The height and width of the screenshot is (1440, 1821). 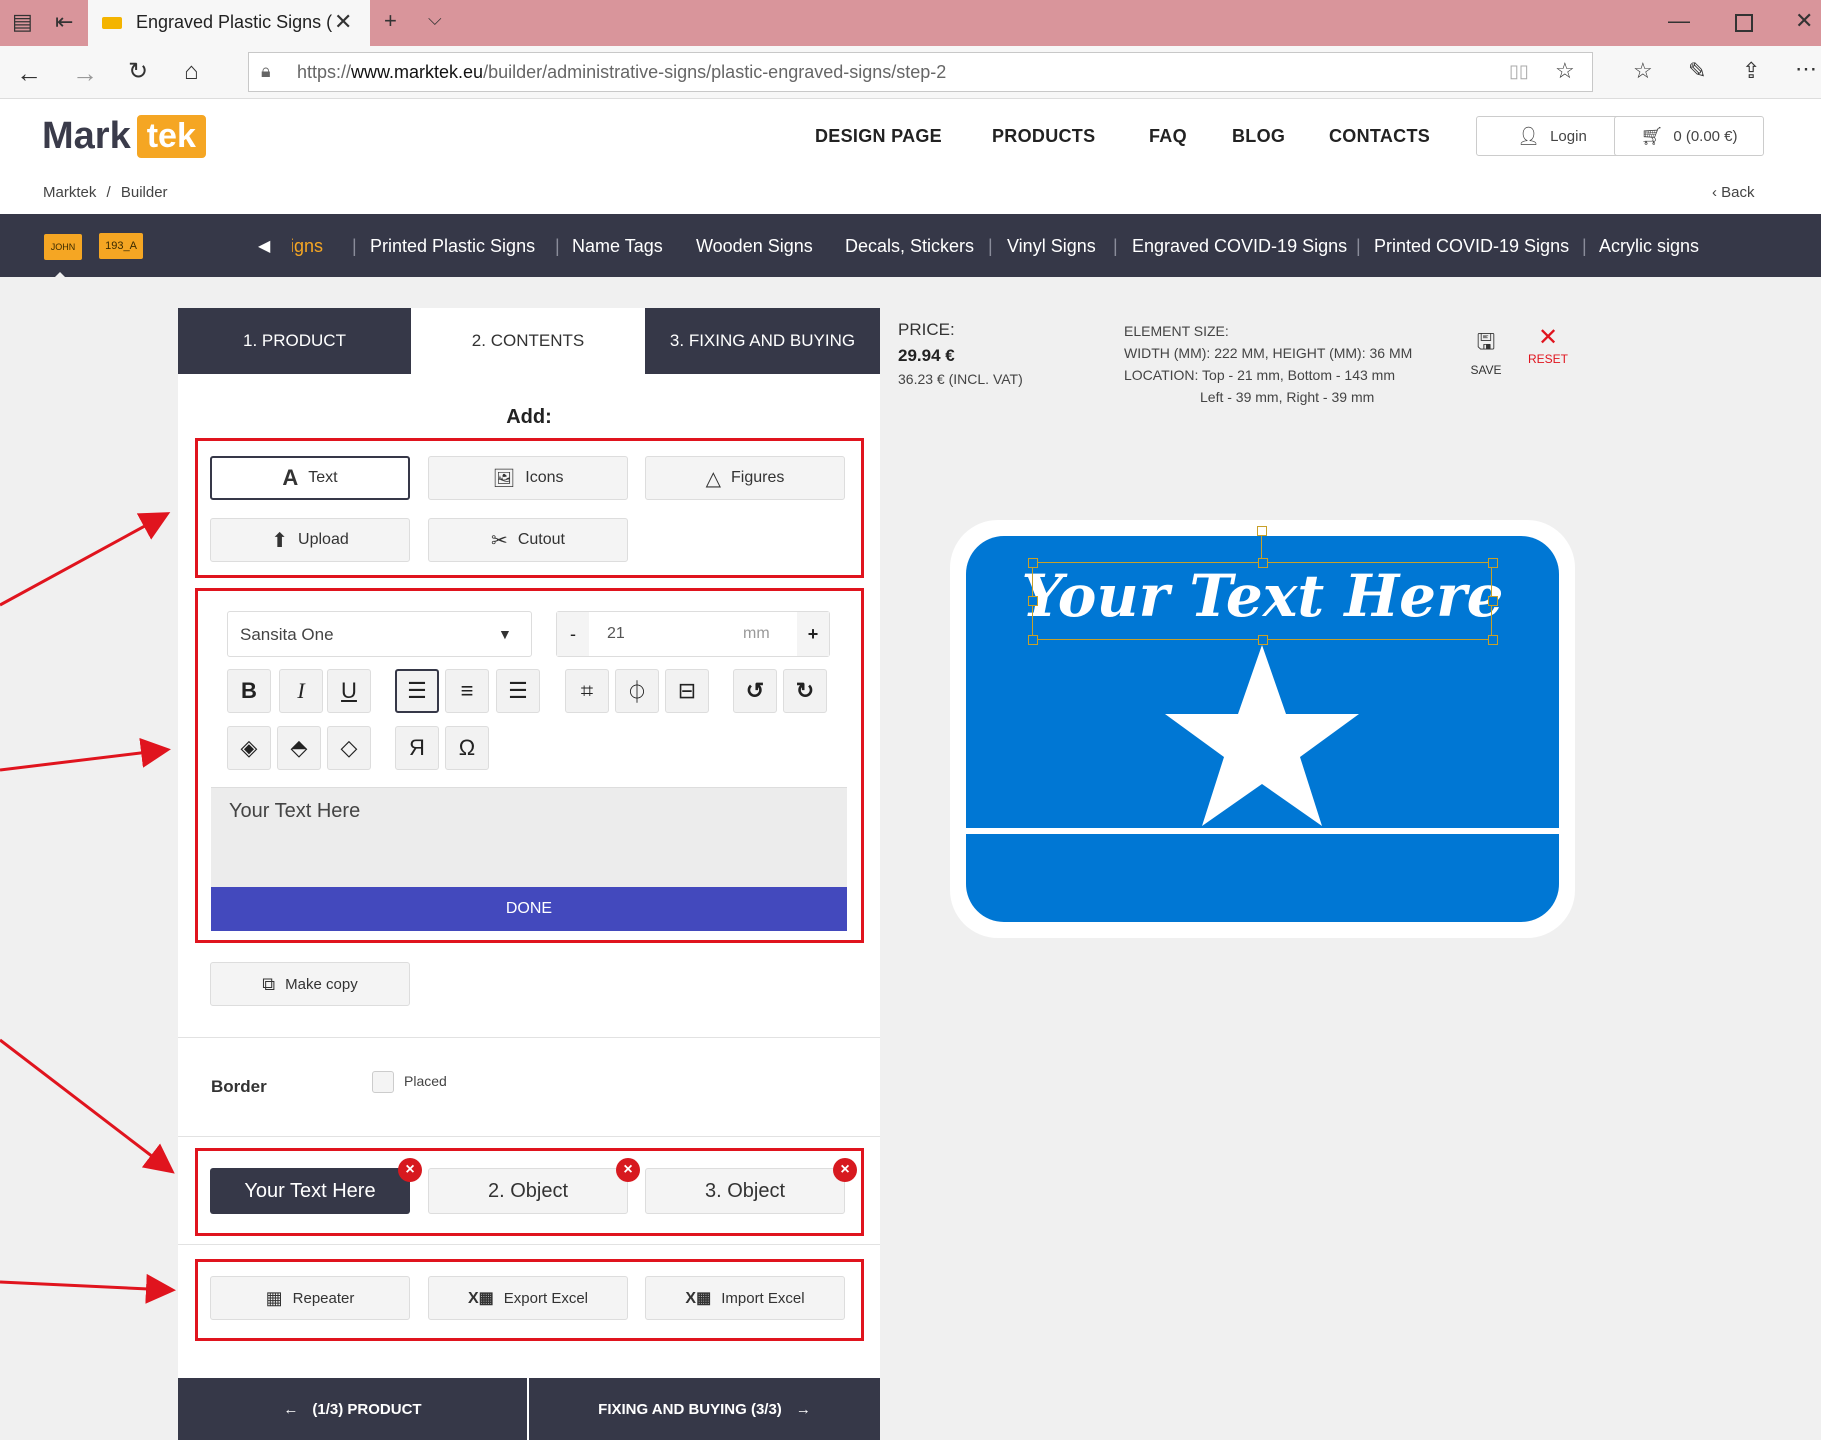 I want to click on nav-blog: BLOG, so click(x=1258, y=136).